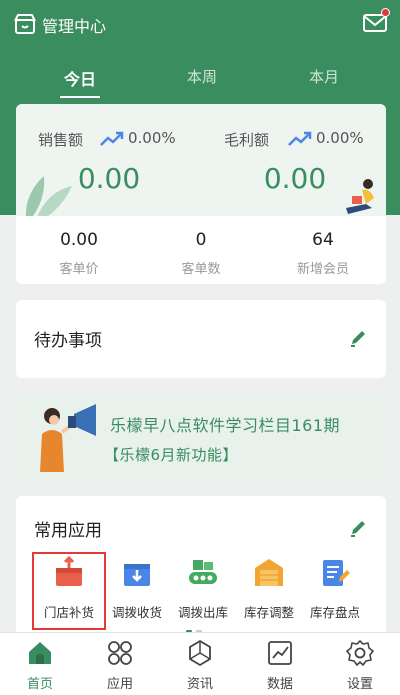  What do you see at coordinates (359, 684) in the screenshot?
I see `nav-label: 设置` at bounding box center [359, 684].